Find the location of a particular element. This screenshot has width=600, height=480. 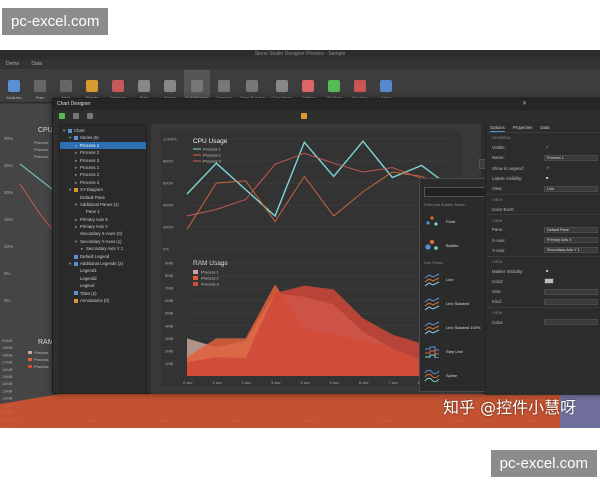

gallery-item-label: Line is located at coordinates (450, 279).